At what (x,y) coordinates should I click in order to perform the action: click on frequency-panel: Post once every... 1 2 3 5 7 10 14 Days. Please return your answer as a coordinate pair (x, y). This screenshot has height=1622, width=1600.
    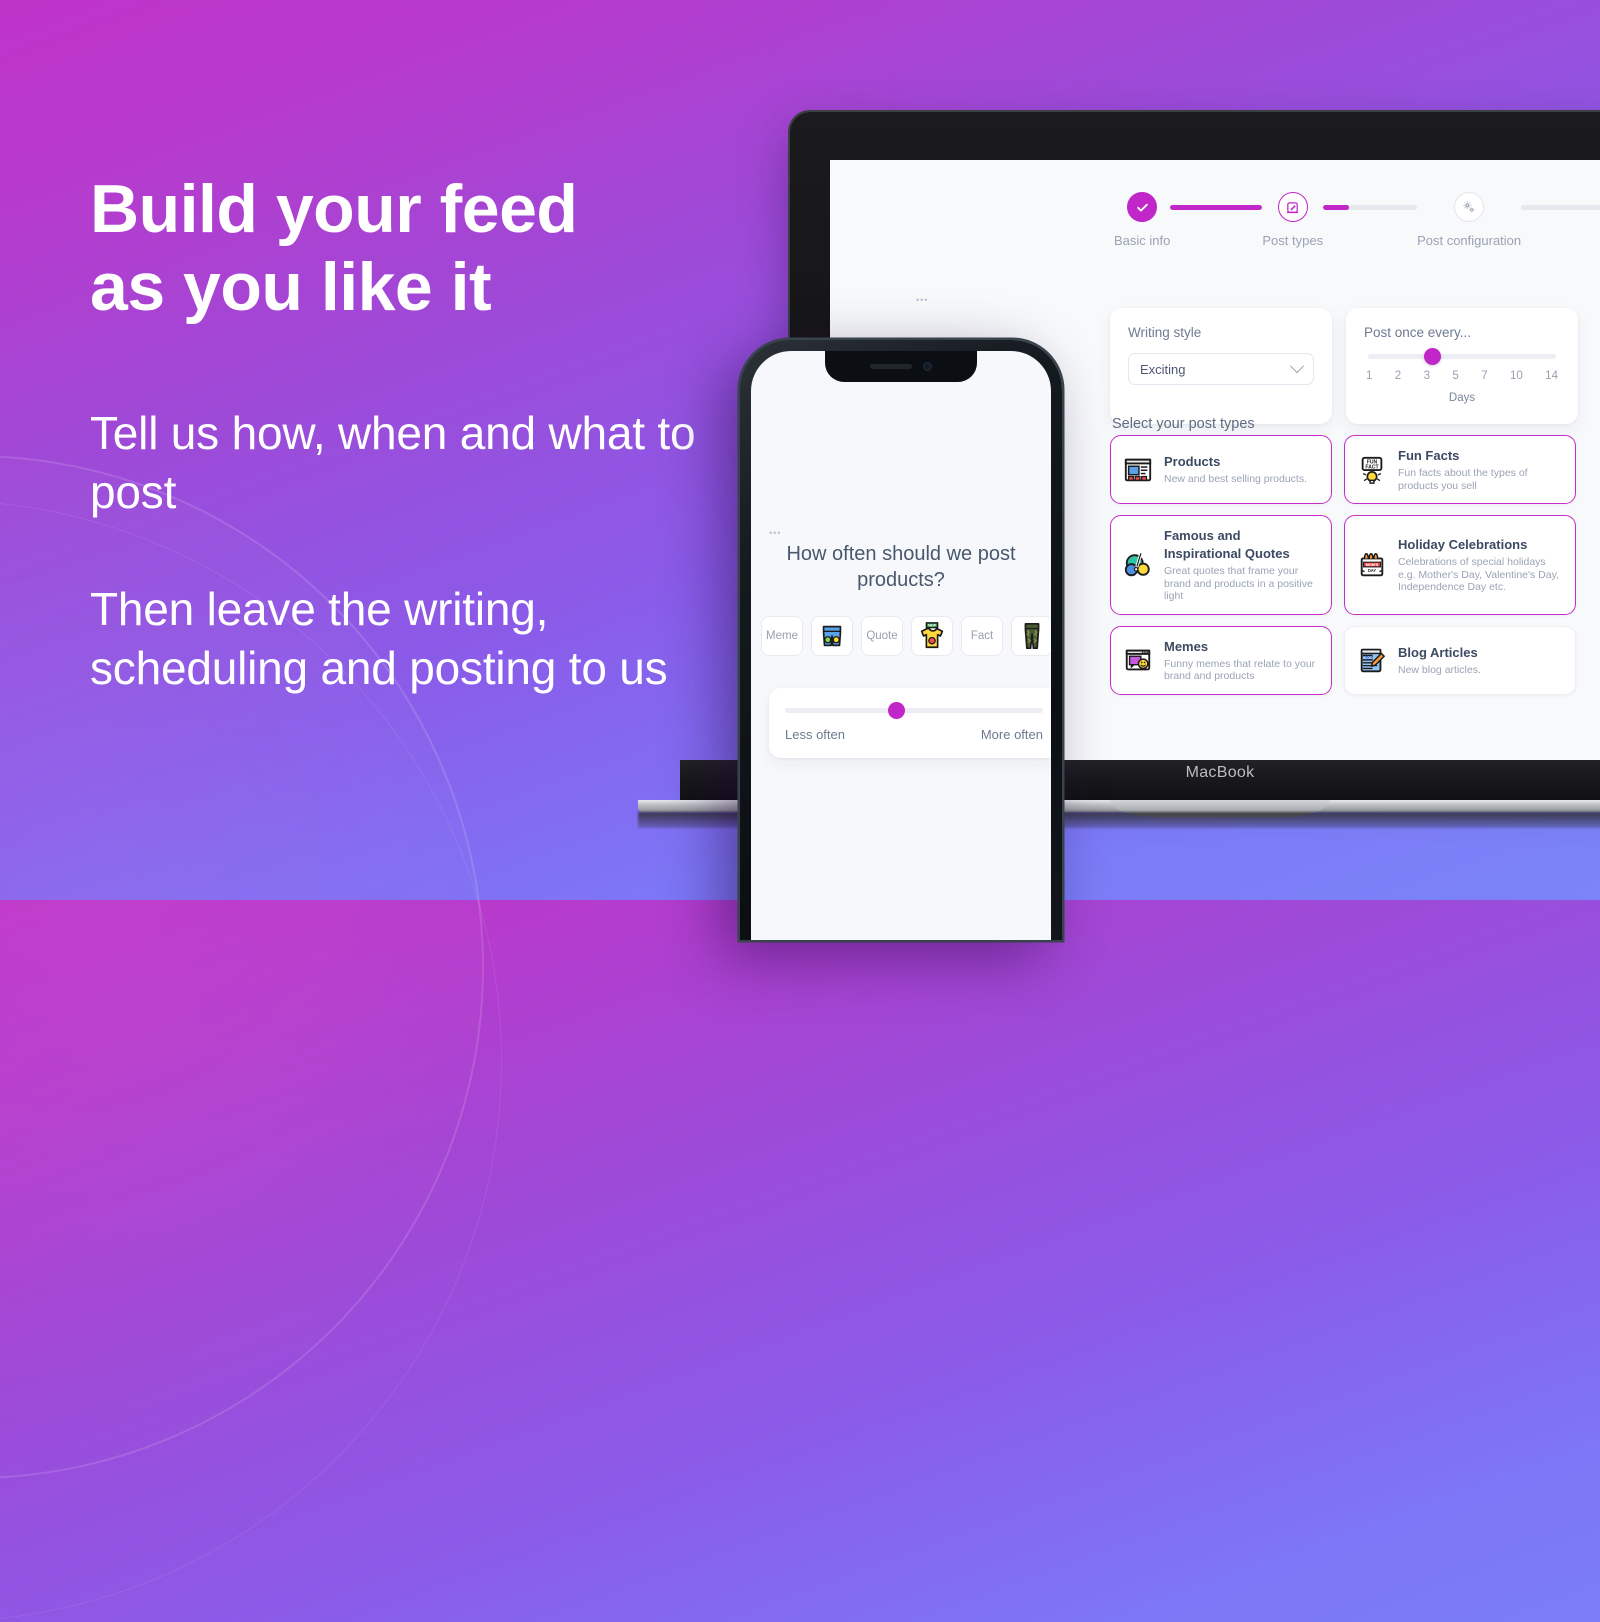
    Looking at the image, I should click on (1462, 366).